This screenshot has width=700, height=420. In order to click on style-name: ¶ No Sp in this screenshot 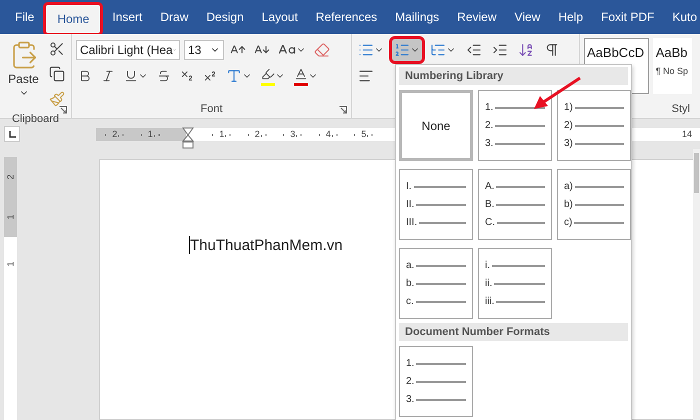, I will do `click(672, 71)`.